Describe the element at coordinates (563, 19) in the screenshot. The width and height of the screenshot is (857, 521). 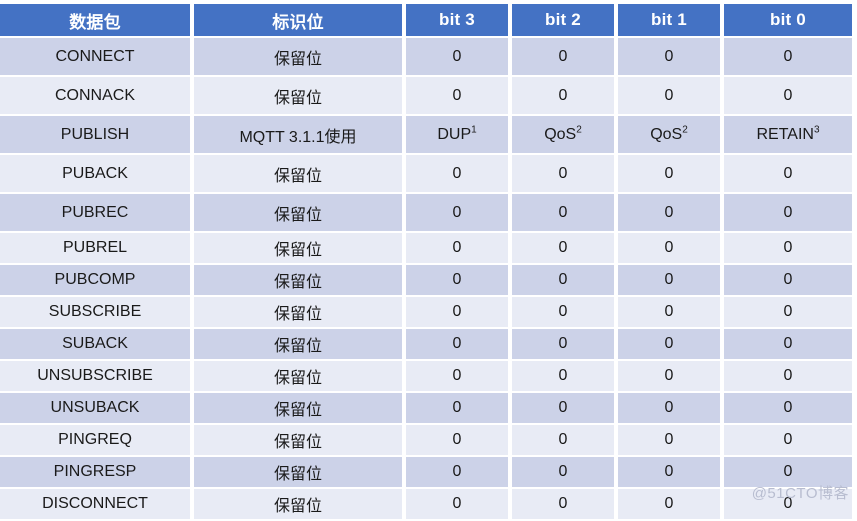
I see `column-header-bit2: bit 2` at that location.